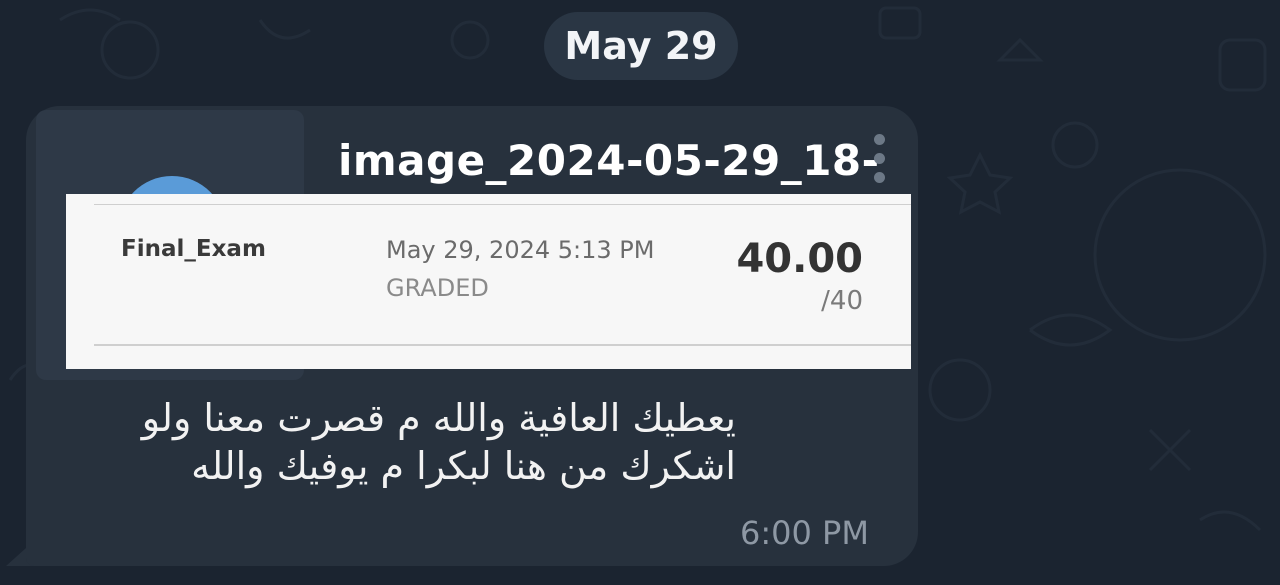 The width and height of the screenshot is (1280, 585). Describe the element at coordinates (879, 163) in the screenshot. I see `kebab-menu-icon` at that location.